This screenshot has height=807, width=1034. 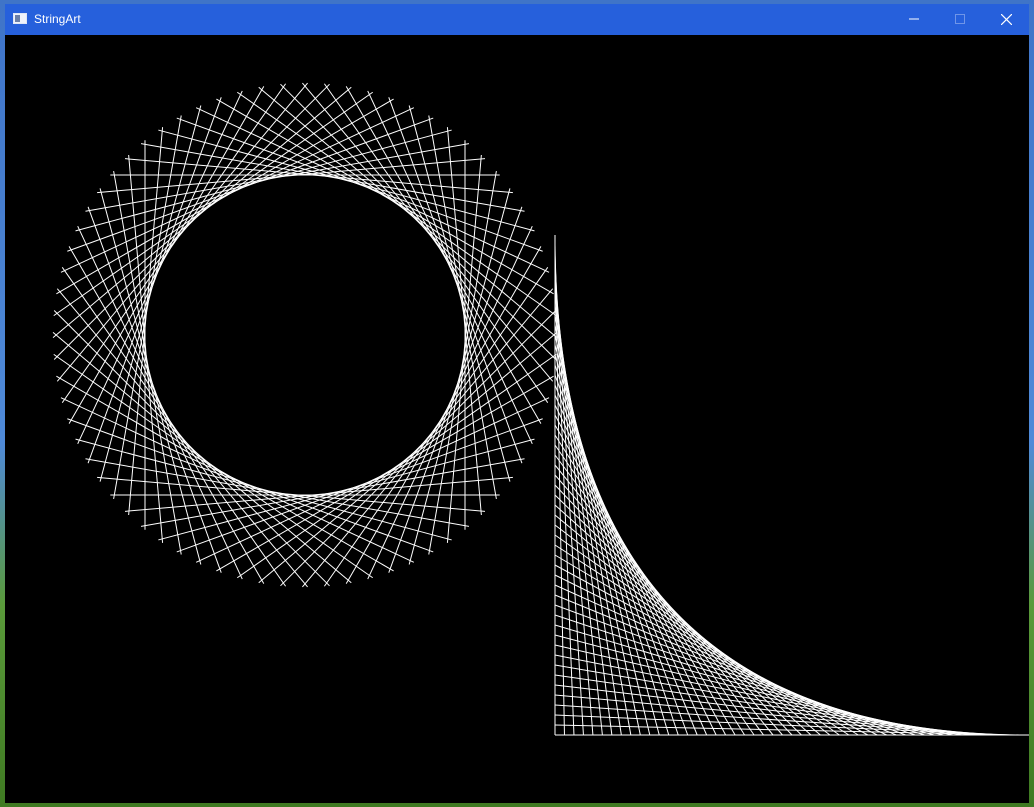 I want to click on maximize-button, so click(x=960, y=19).